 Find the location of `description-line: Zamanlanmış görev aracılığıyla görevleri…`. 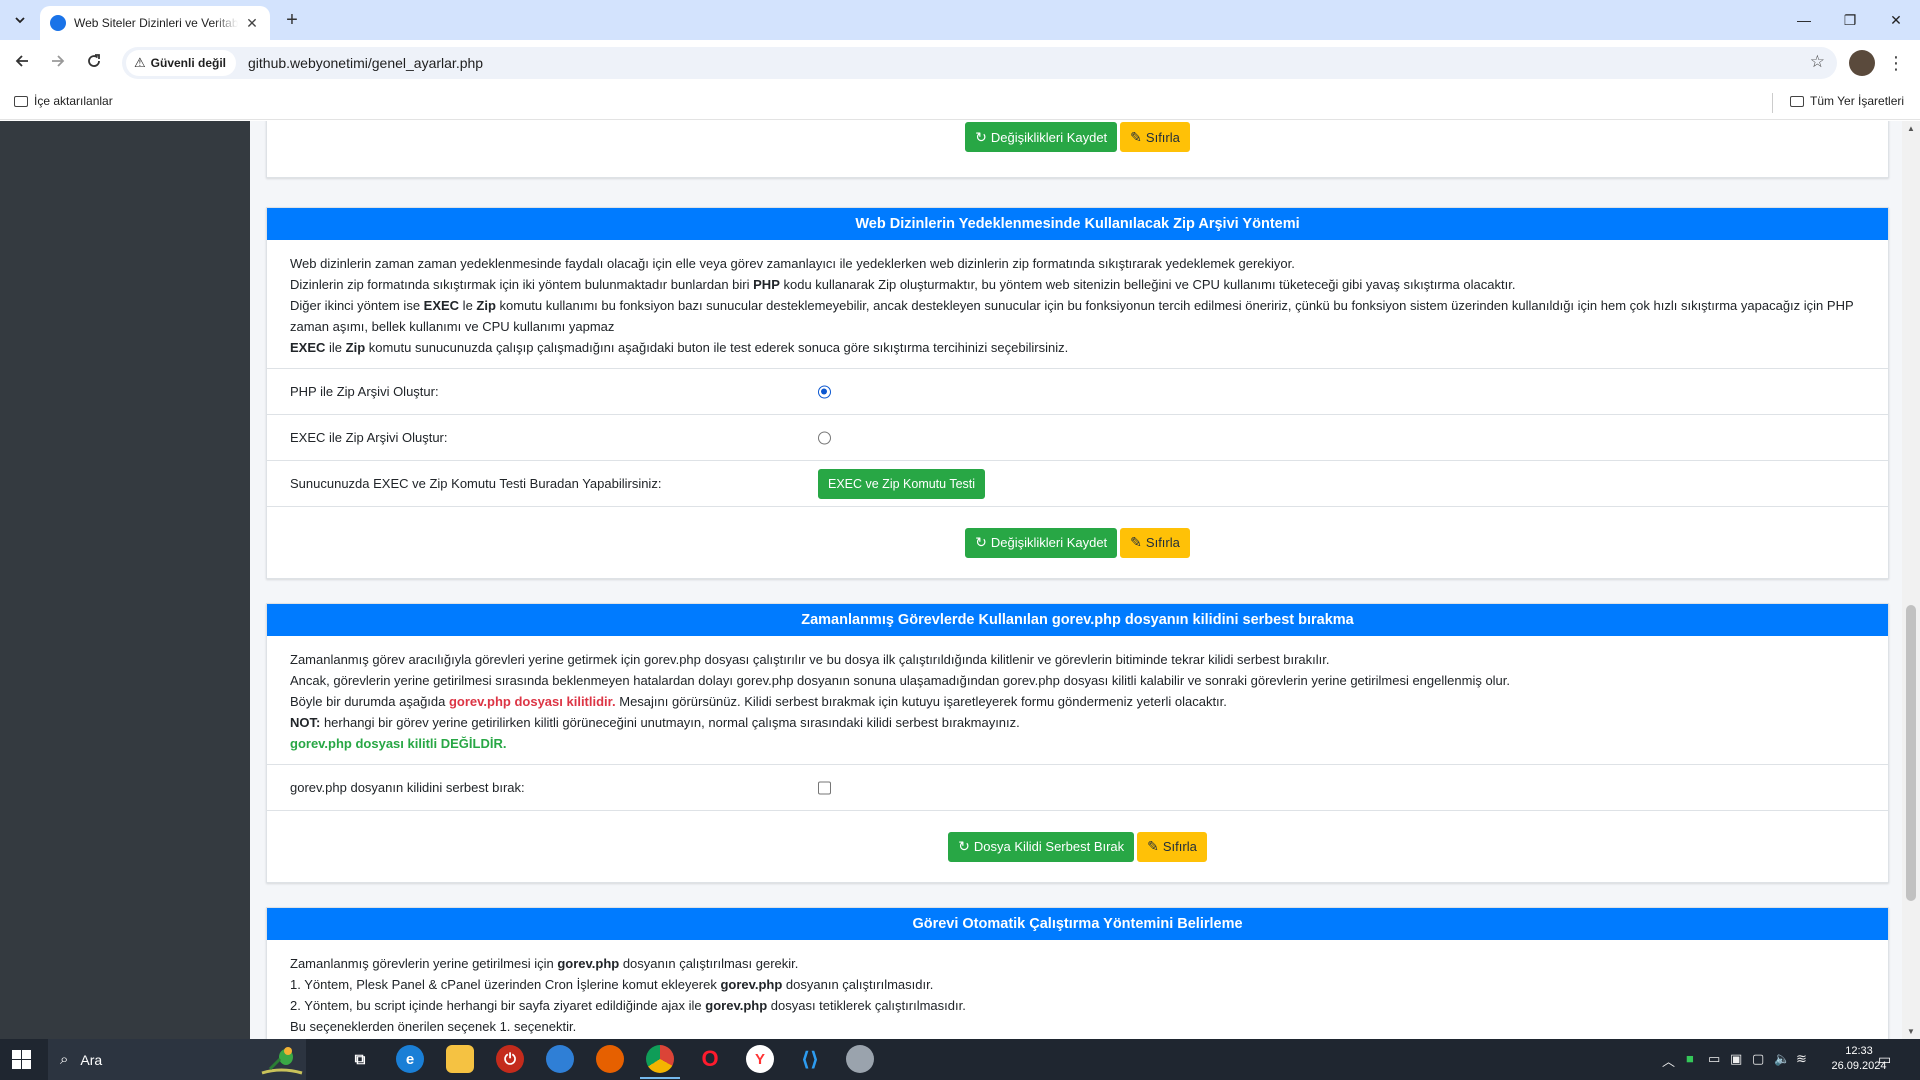

description-line: Zamanlanmış görev aracılığıyla görevleri… is located at coordinates (810, 659).